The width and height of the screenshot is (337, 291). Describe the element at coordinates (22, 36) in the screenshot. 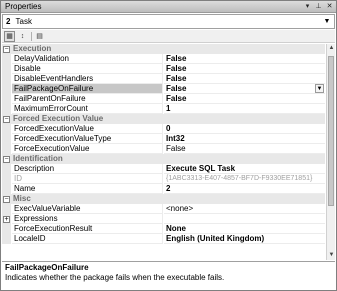

I see `alphabetical-icon: ↕` at that location.